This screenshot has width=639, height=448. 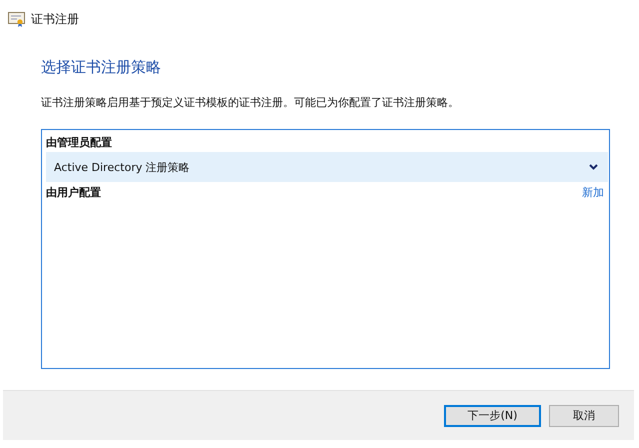 I want to click on group-header: 由管理员配置, so click(x=79, y=142).